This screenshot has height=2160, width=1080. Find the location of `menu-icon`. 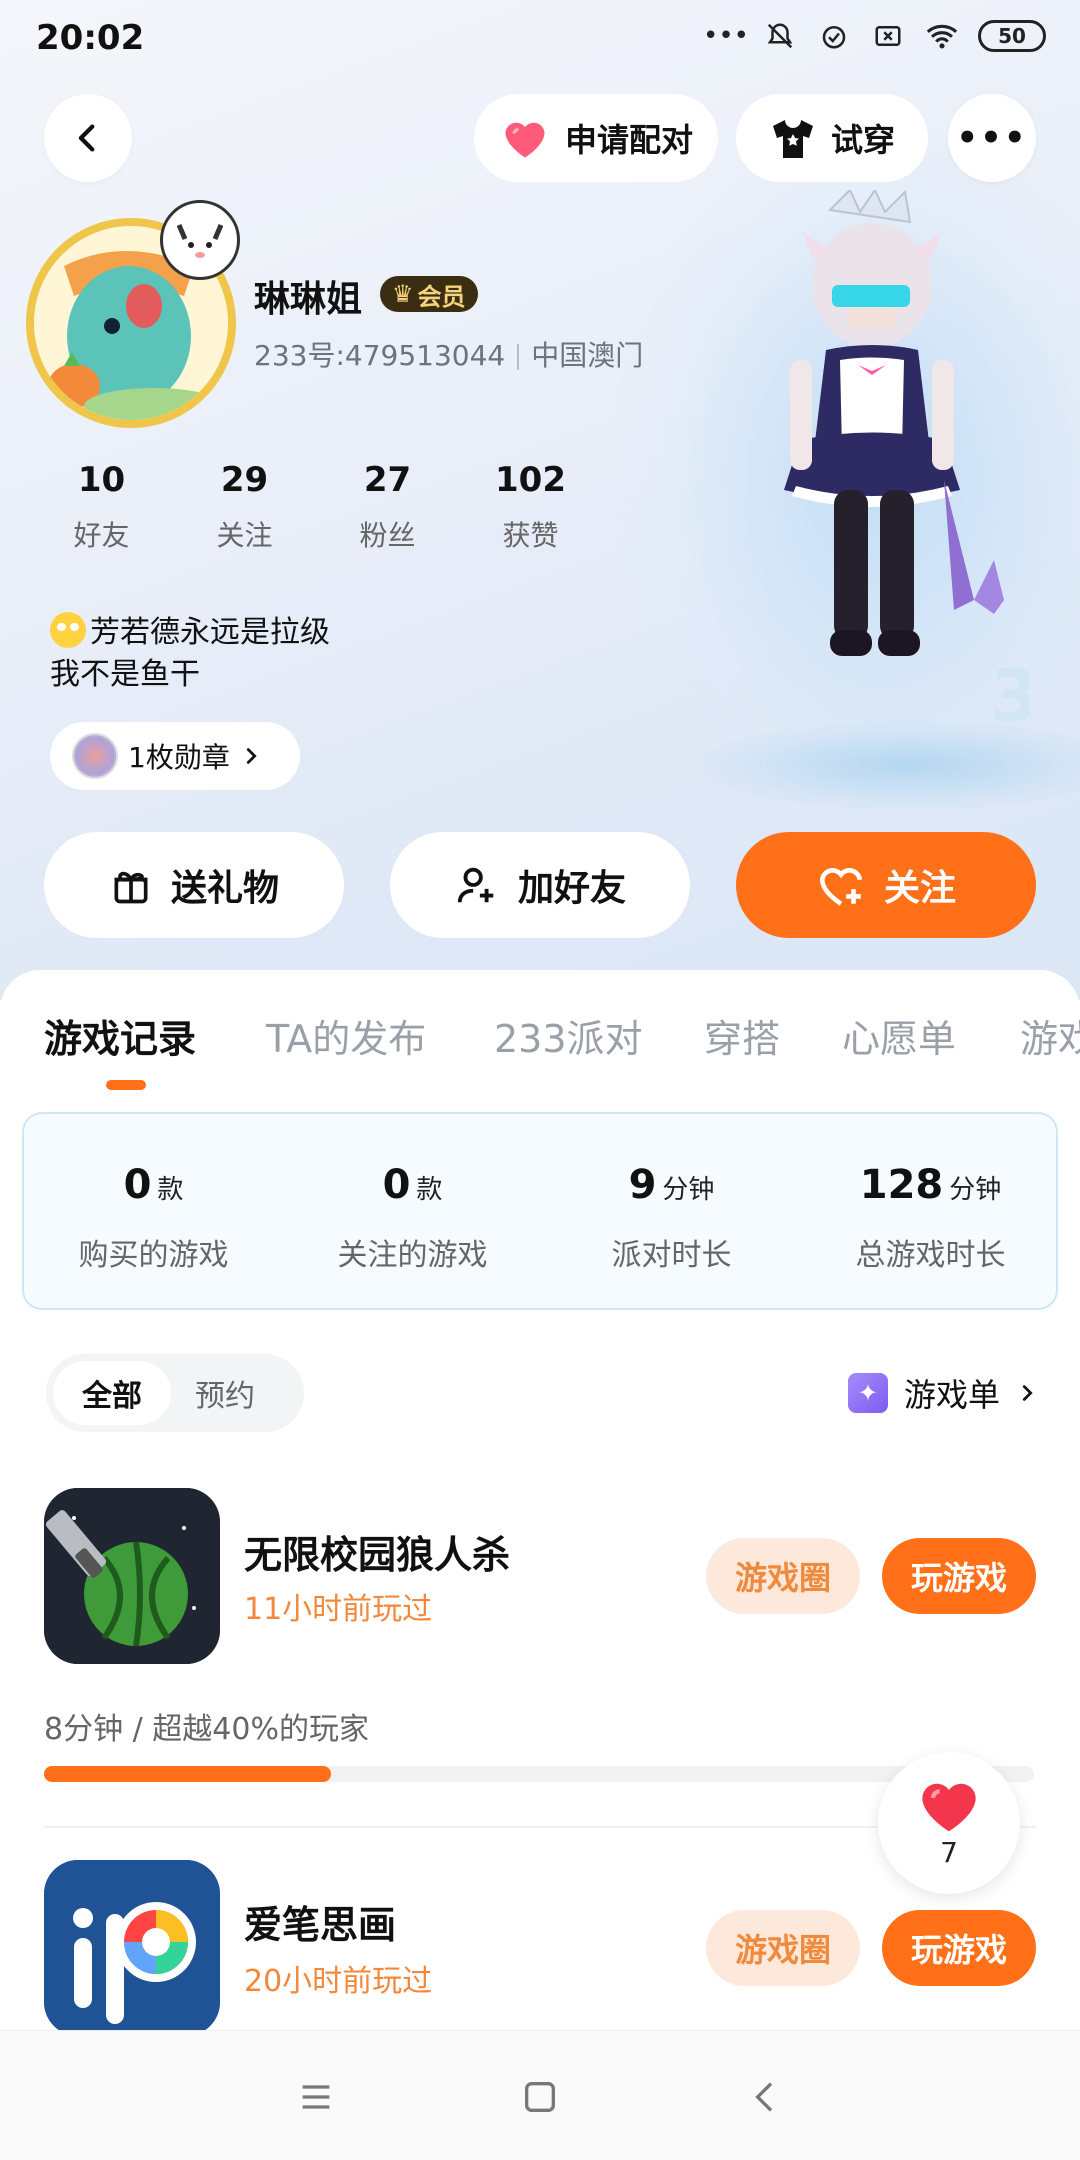

menu-icon is located at coordinates (316, 2097).